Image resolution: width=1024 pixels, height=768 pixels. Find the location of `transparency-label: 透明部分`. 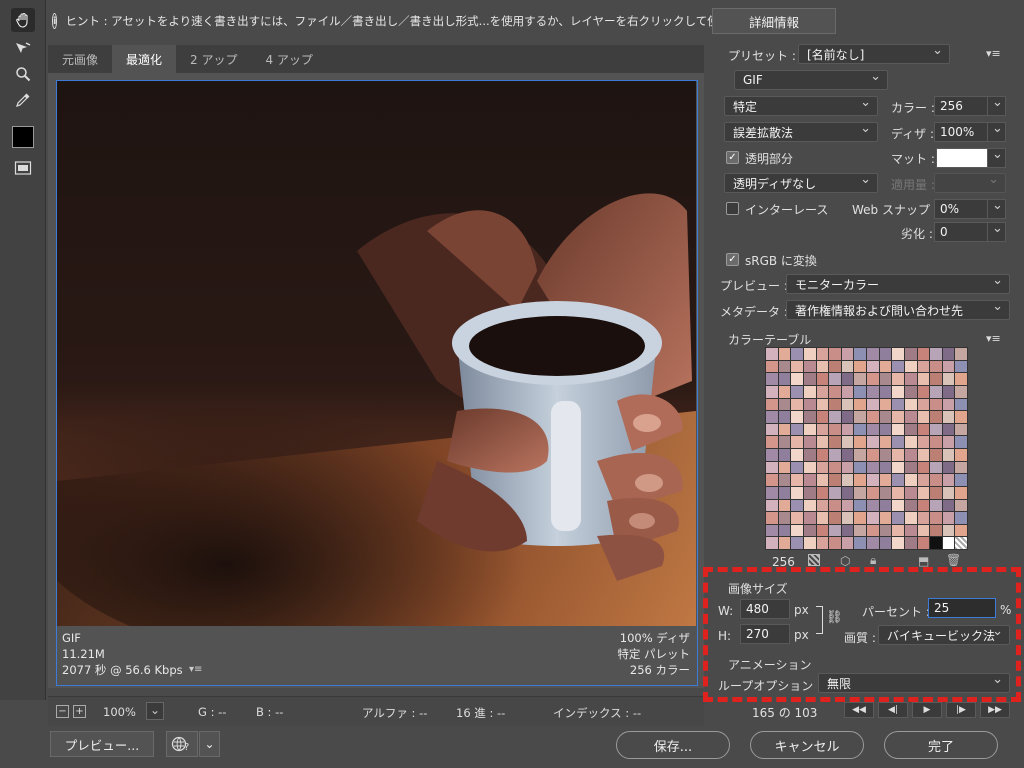

transparency-label: 透明部分 is located at coordinates (769, 159).